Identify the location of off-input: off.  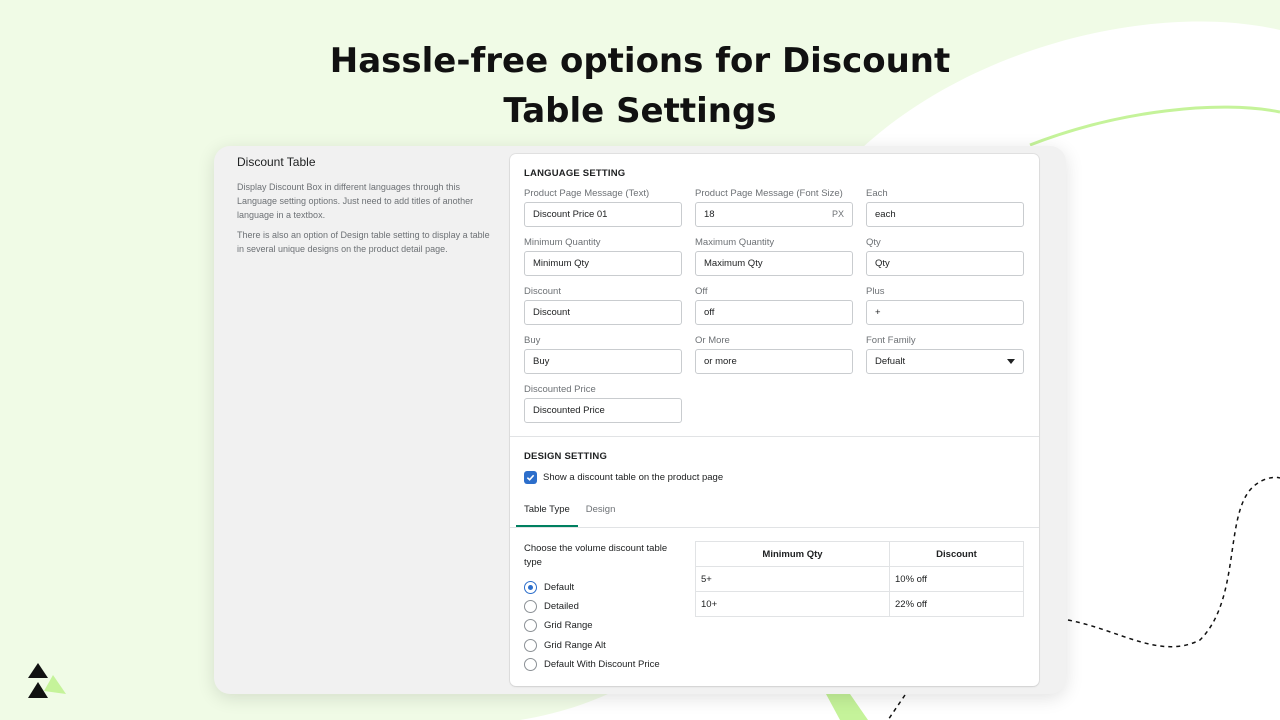
(774, 312).